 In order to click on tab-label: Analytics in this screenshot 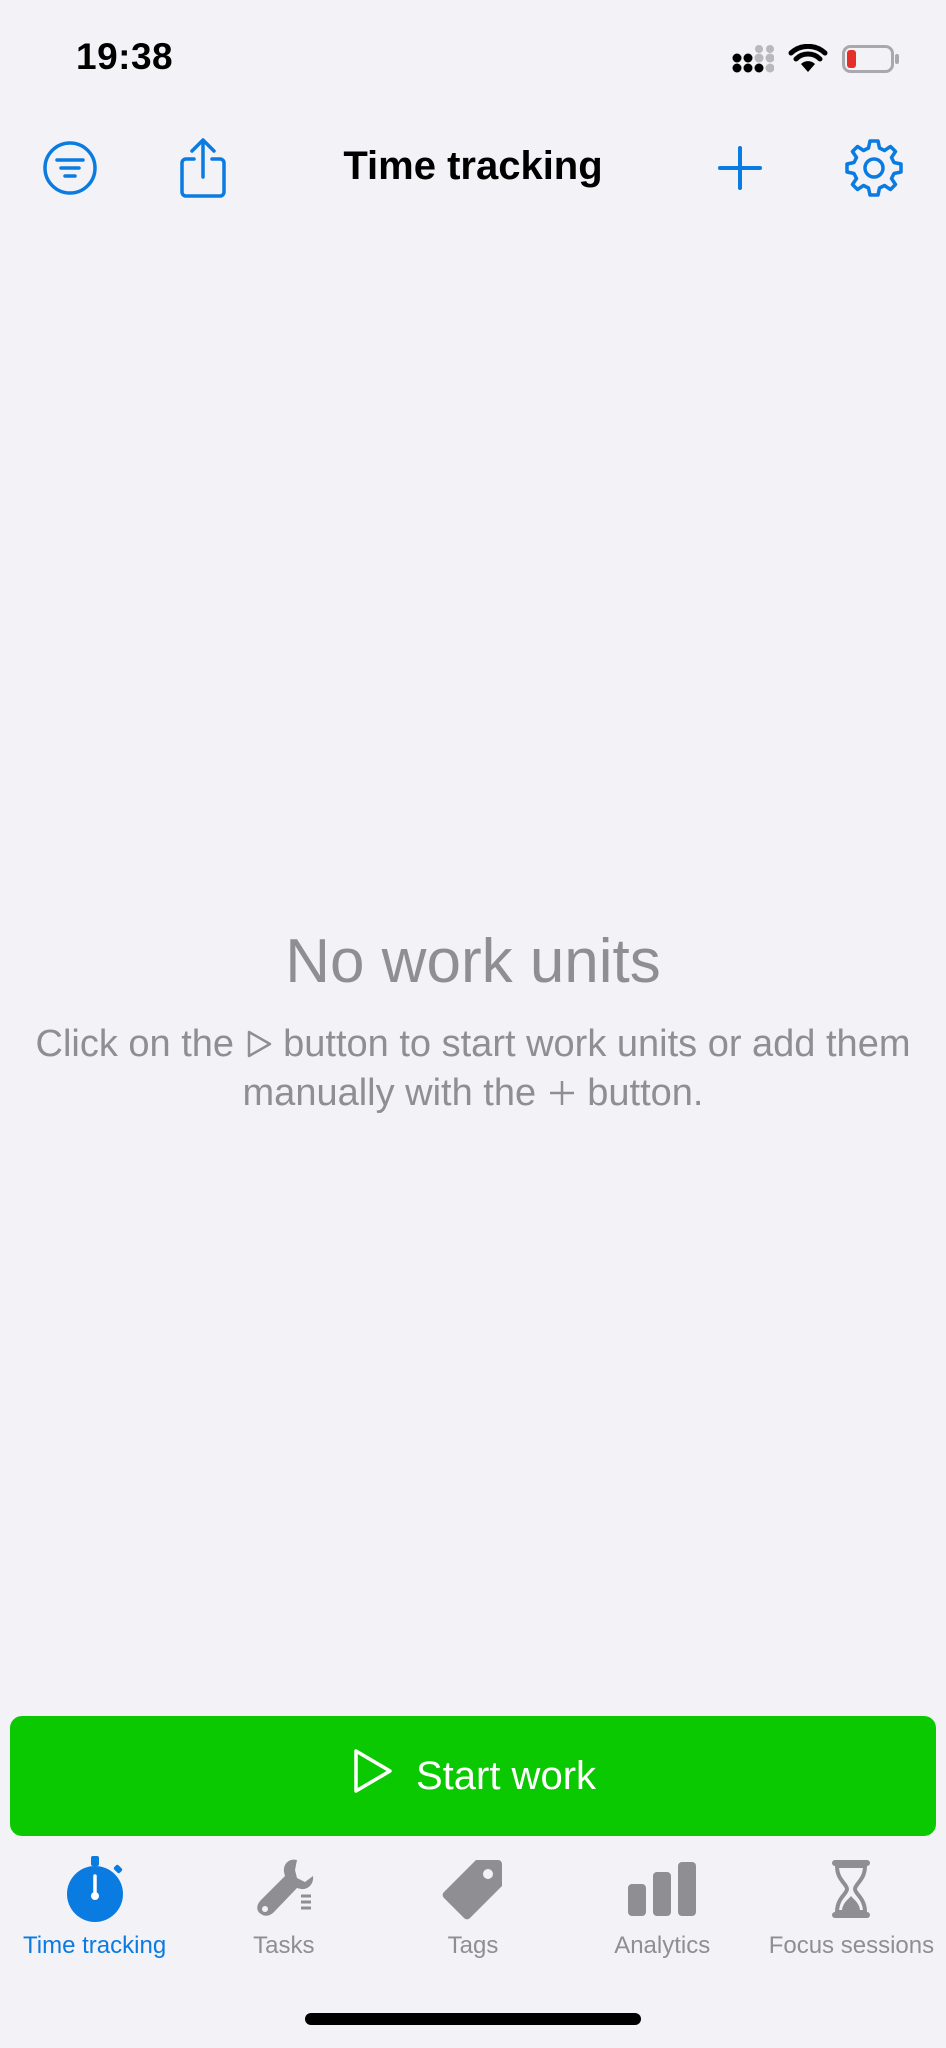, I will do `click(662, 1945)`.